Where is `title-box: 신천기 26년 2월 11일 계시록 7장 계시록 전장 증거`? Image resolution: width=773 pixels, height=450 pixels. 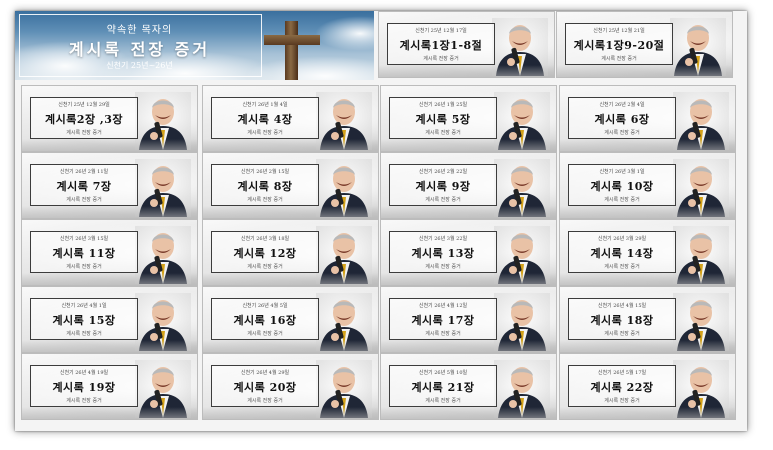
title-box: 신천기 26년 2월 11일 계시록 7장 계시록 전장 증거 is located at coordinates (84, 185).